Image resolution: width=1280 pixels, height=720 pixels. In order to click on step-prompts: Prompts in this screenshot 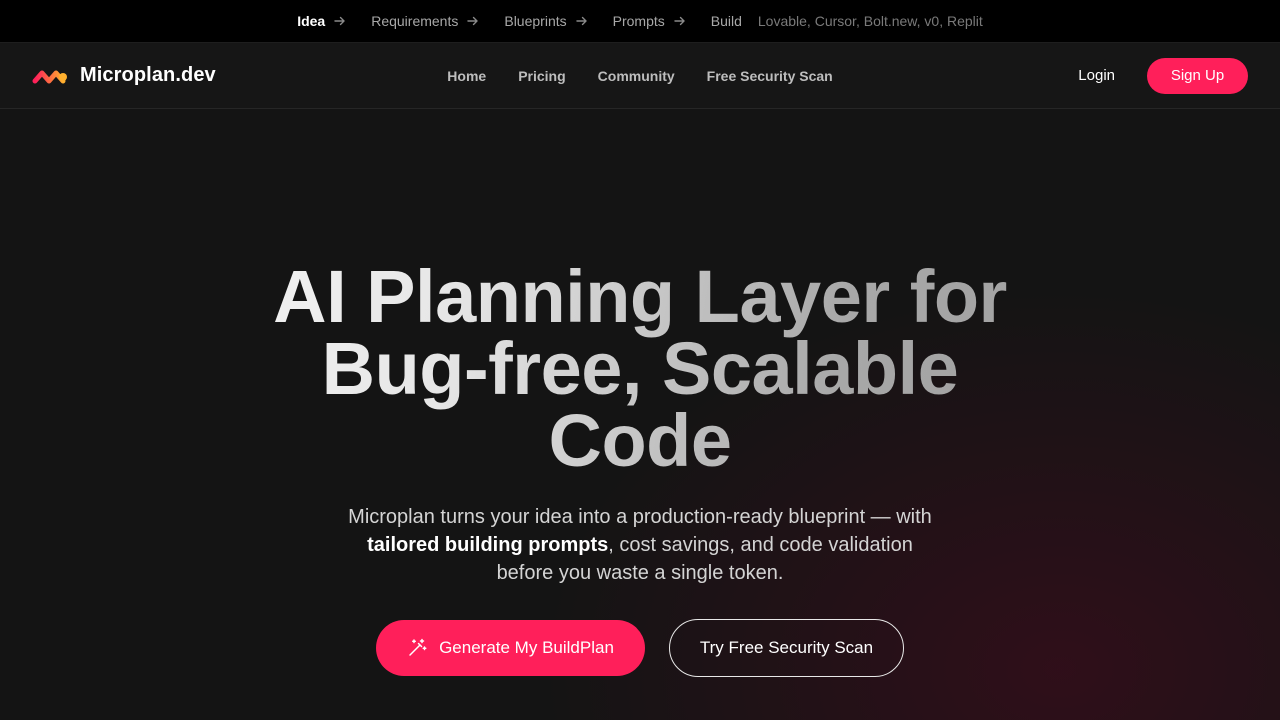, I will do `click(650, 21)`.